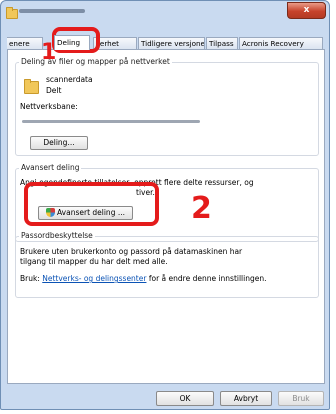 The width and height of the screenshot is (336, 414). Describe the element at coordinates (185, 398) in the screenshot. I see `ok-button: OK` at that location.